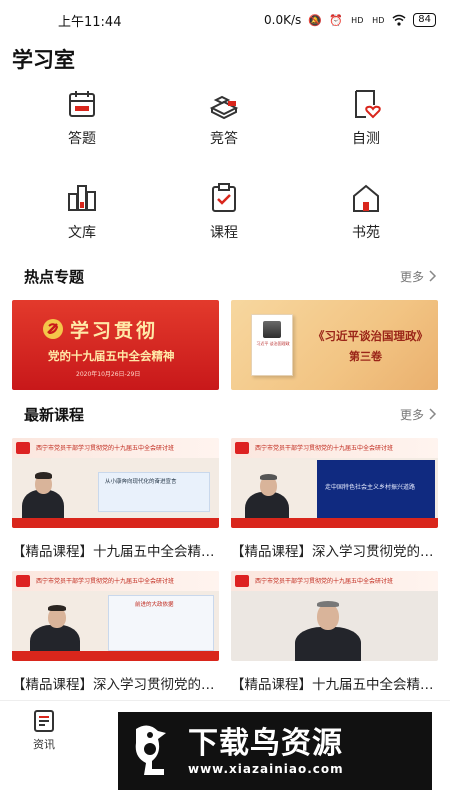 The height and width of the screenshot is (800, 450). Describe the element at coordinates (82, 104) in the screenshot. I see `calendar-icon` at that location.